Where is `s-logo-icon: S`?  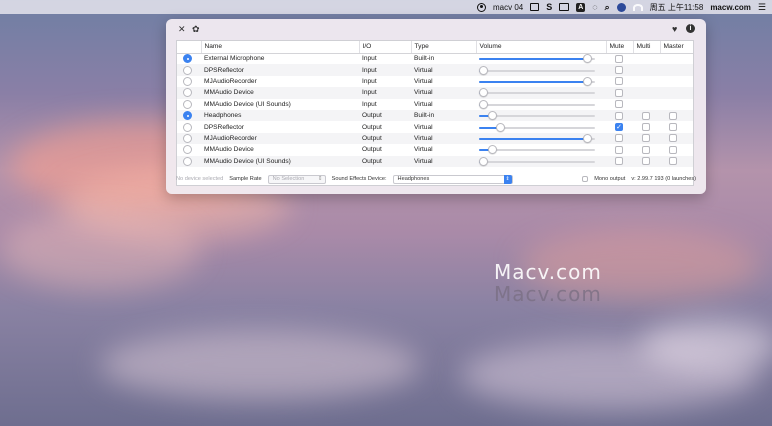
s-logo-icon: S is located at coordinates (549, 7).